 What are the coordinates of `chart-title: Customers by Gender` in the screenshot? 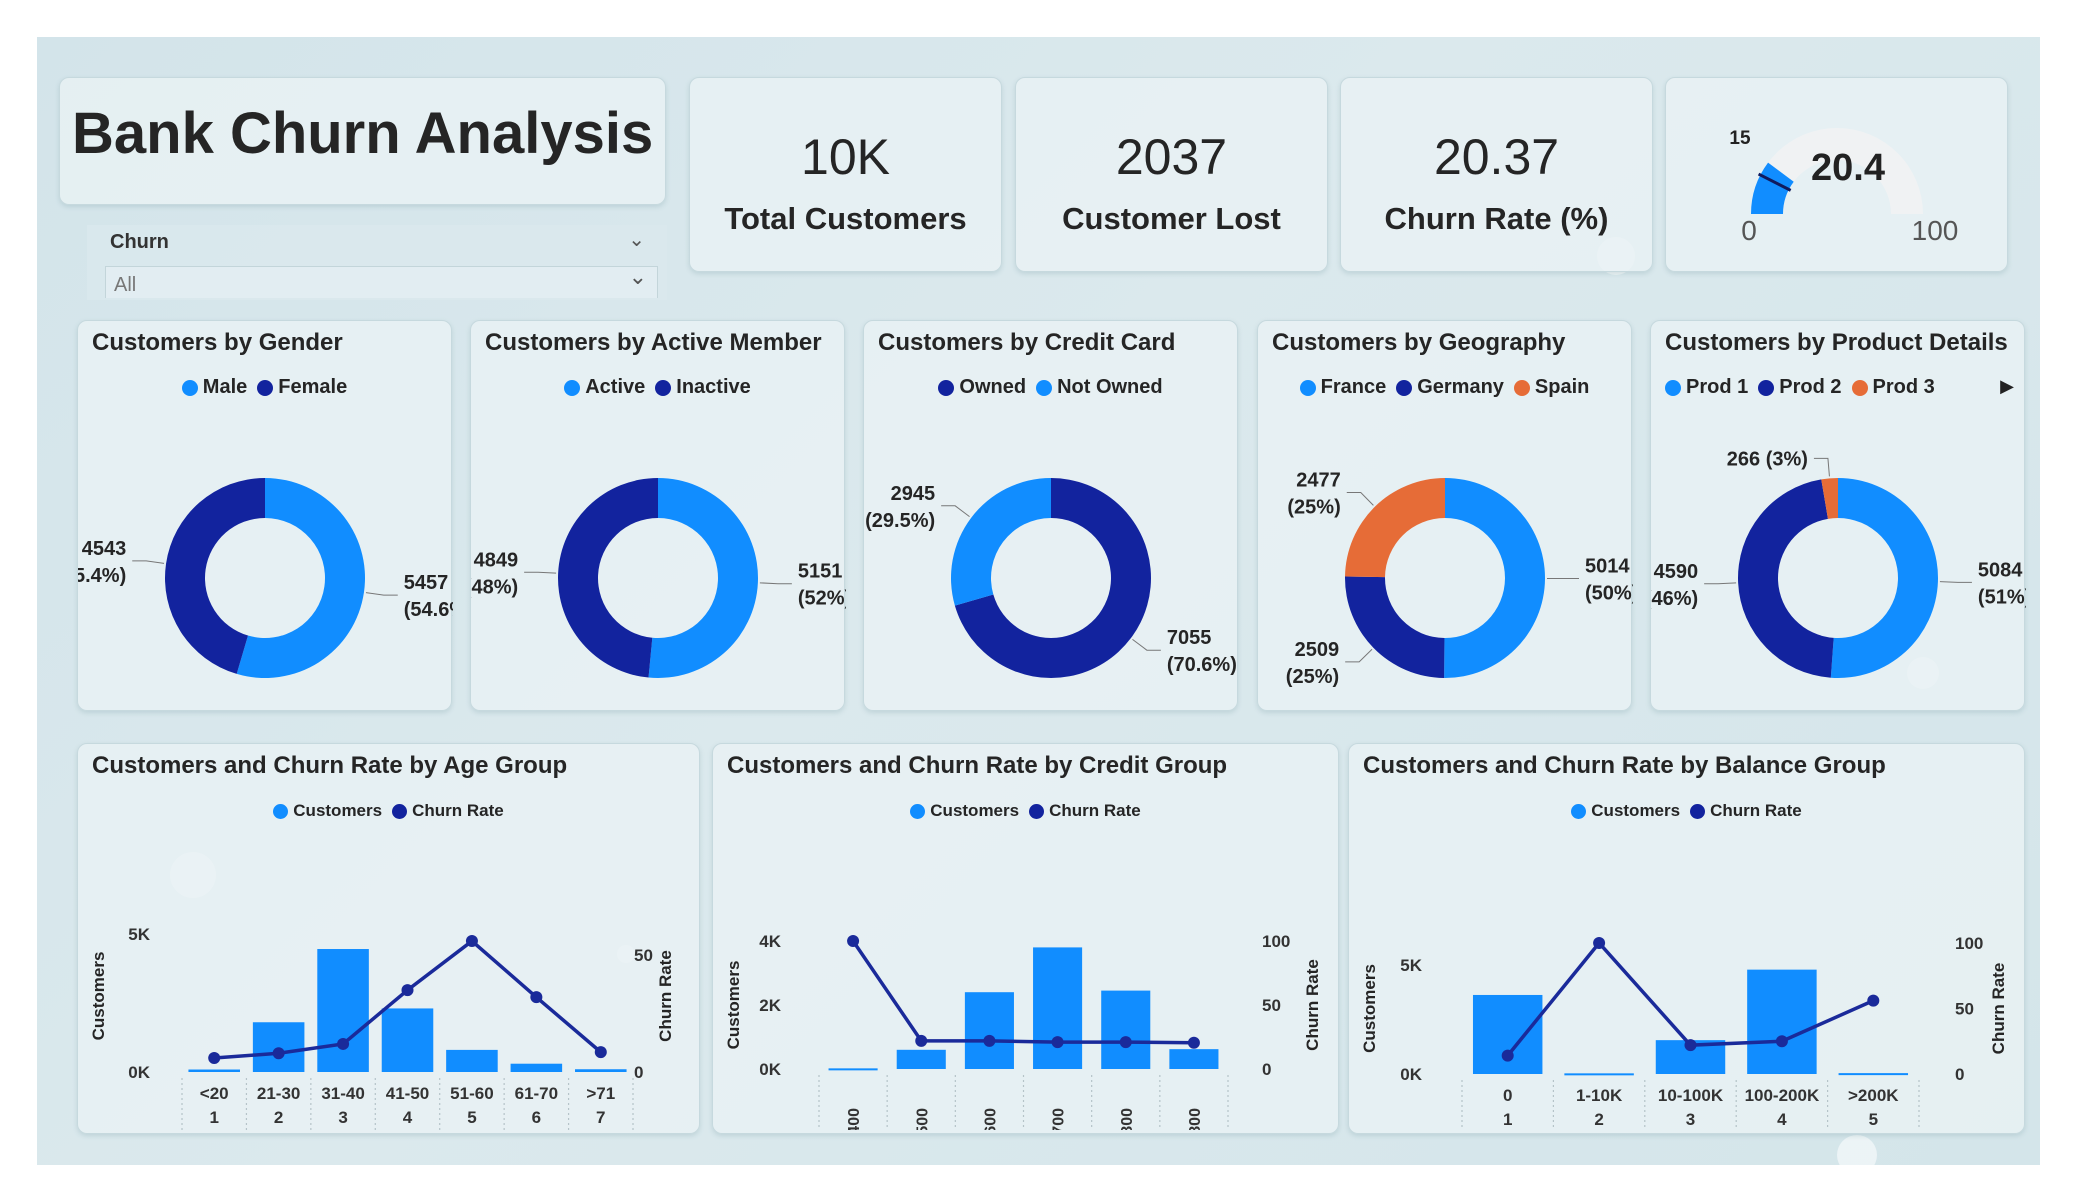 It's located at (217, 342).